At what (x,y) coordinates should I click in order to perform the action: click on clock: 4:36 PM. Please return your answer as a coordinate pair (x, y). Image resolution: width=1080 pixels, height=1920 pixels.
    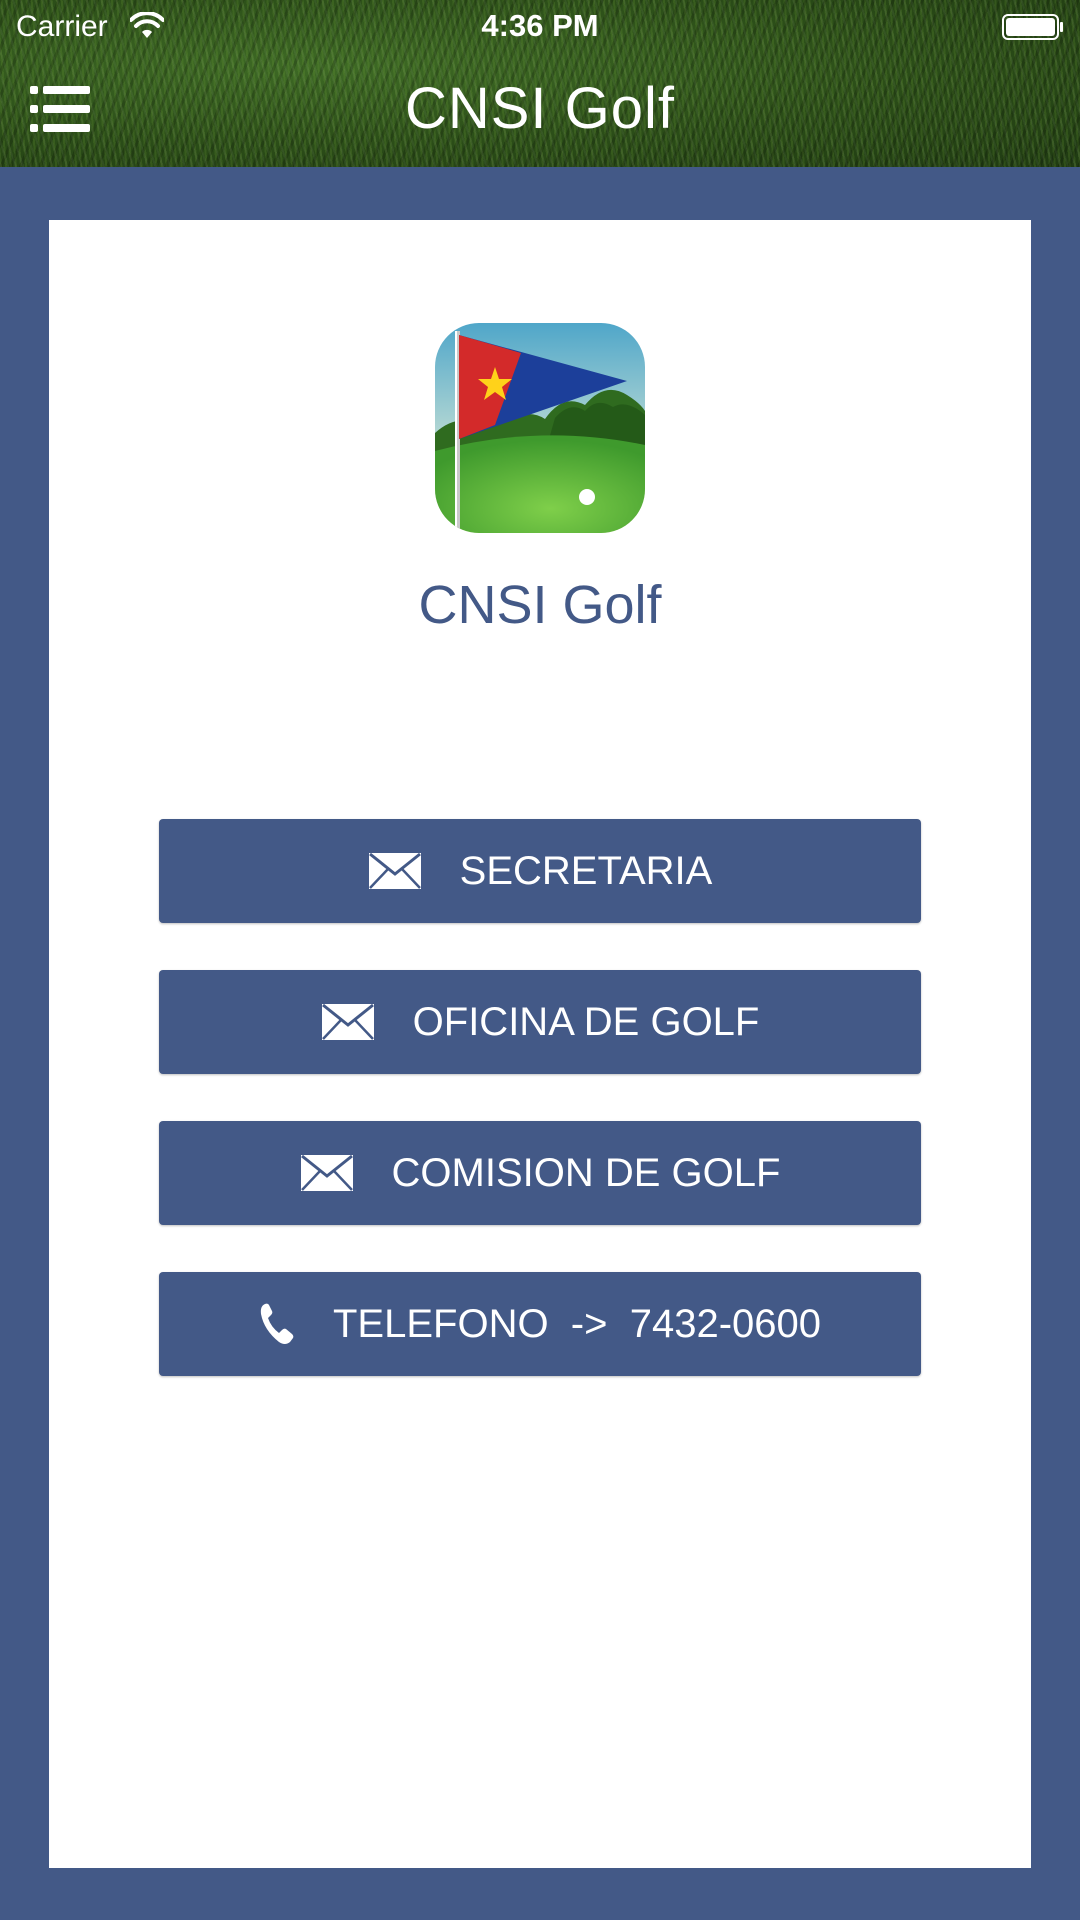
    Looking at the image, I should click on (540, 25).